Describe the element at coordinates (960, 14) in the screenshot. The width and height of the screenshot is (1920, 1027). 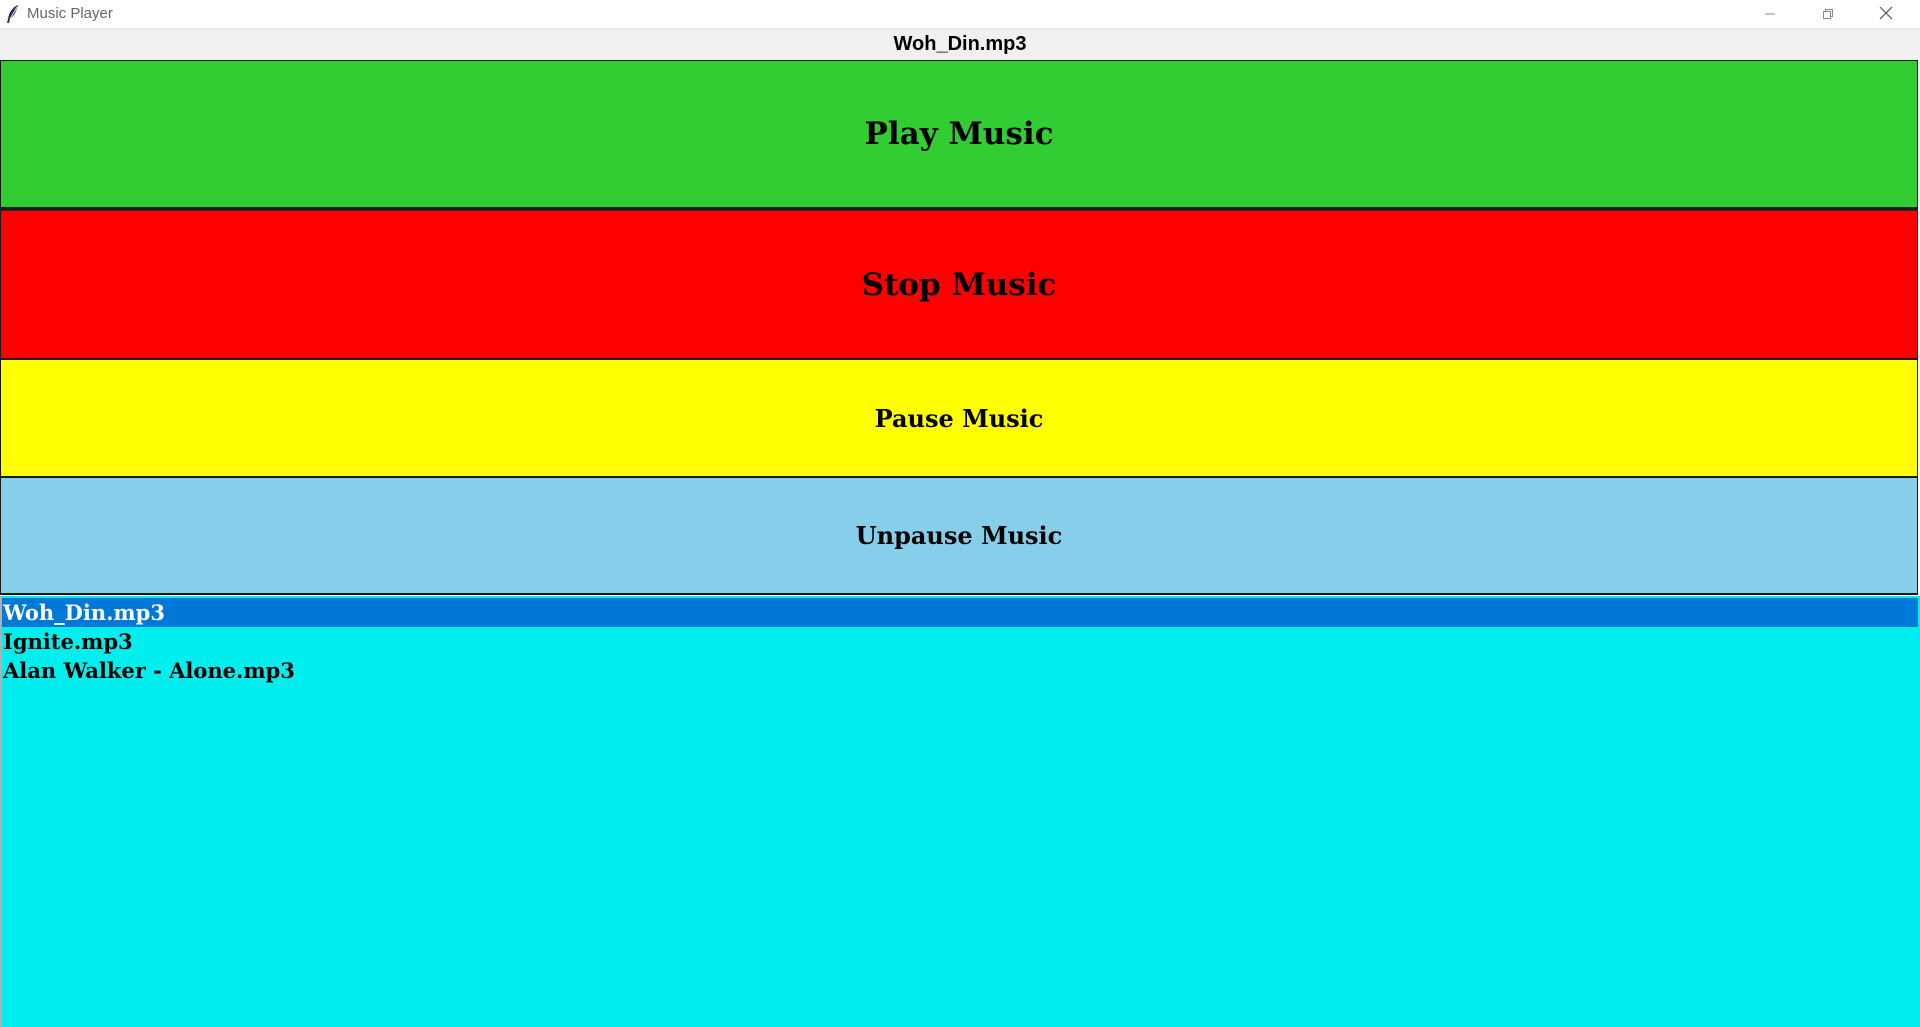
I see `title-bar: Music Player` at that location.